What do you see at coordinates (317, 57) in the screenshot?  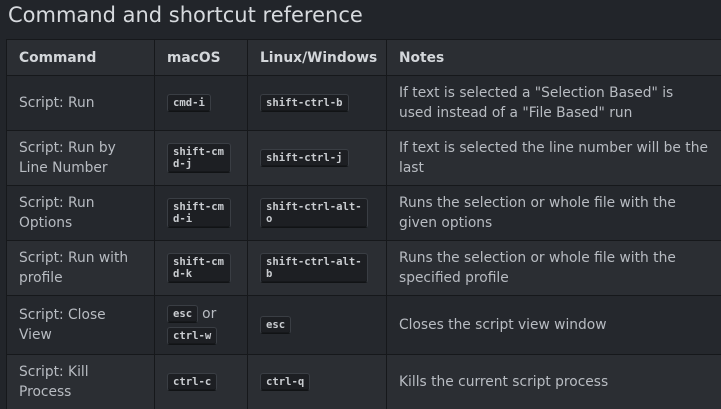 I see `header-linux-windows: Linux/Windows` at bounding box center [317, 57].